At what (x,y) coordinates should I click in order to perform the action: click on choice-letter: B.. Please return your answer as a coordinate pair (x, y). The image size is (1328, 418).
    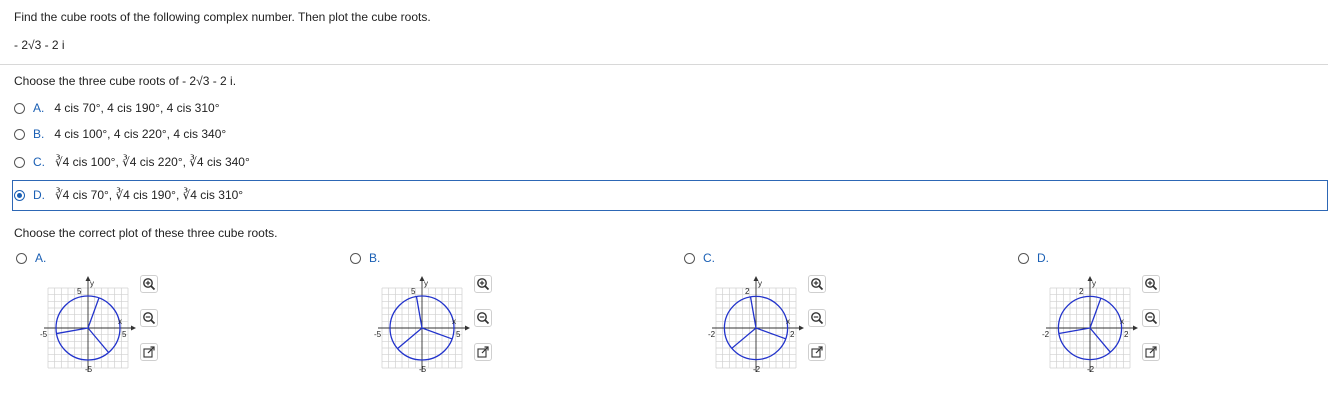
    Looking at the image, I should click on (39, 134).